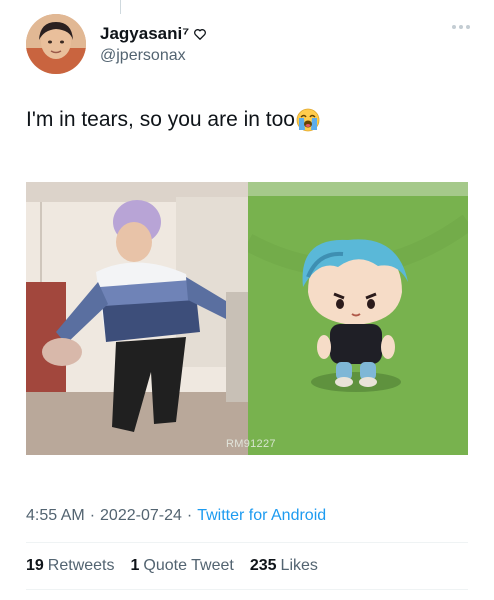 The height and width of the screenshot is (600, 494). I want to click on likes-stat: 235 Likes, so click(284, 566).